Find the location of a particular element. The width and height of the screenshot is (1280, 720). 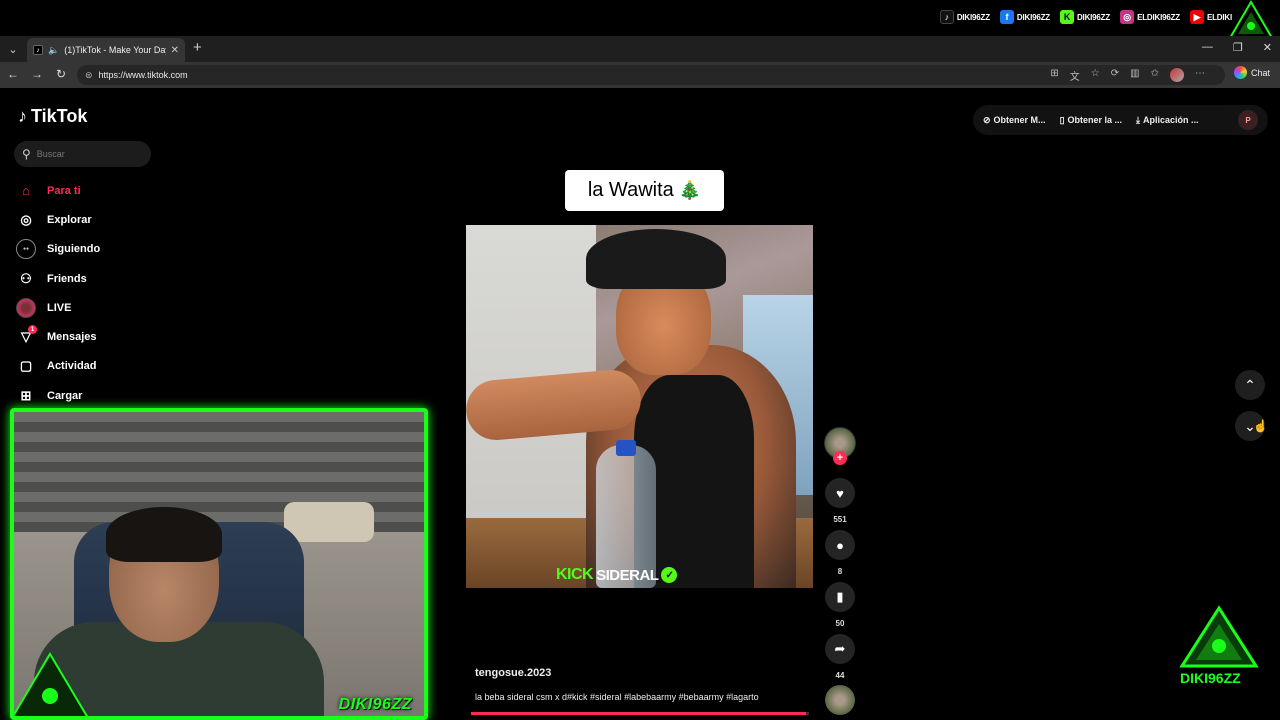

sidebar-item-label: Actividad is located at coordinates (72, 366).